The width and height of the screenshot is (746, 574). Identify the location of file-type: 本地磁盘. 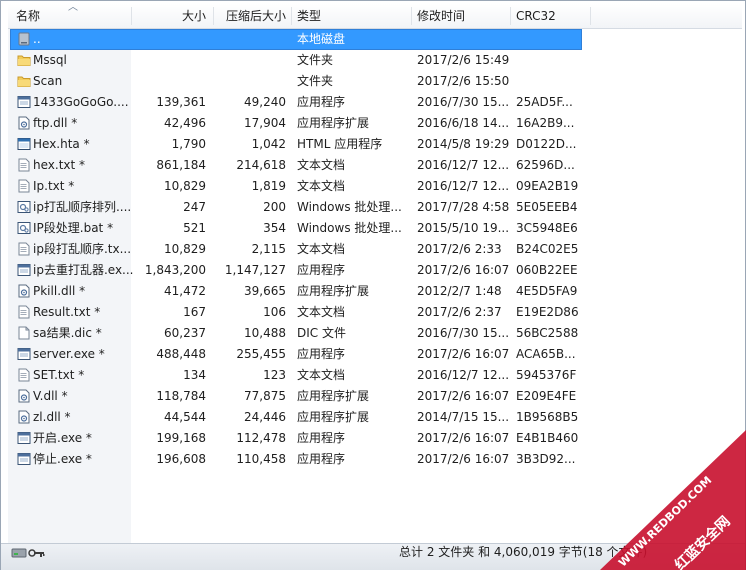
(321, 39).